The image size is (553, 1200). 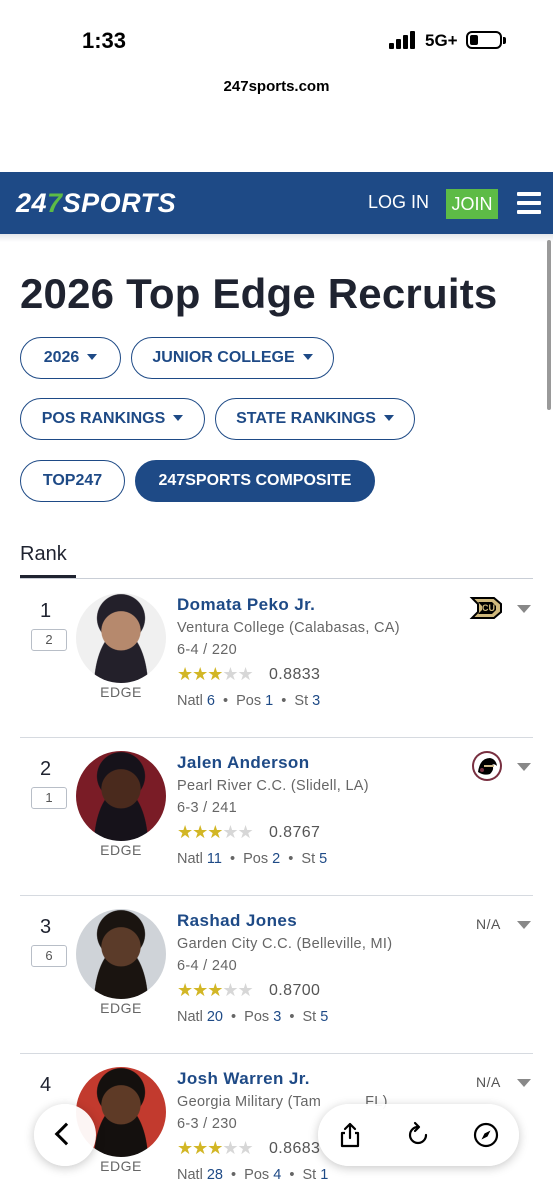 I want to click on level-filter-dropdown: JUNIOR COLLEGE, so click(x=232, y=358).